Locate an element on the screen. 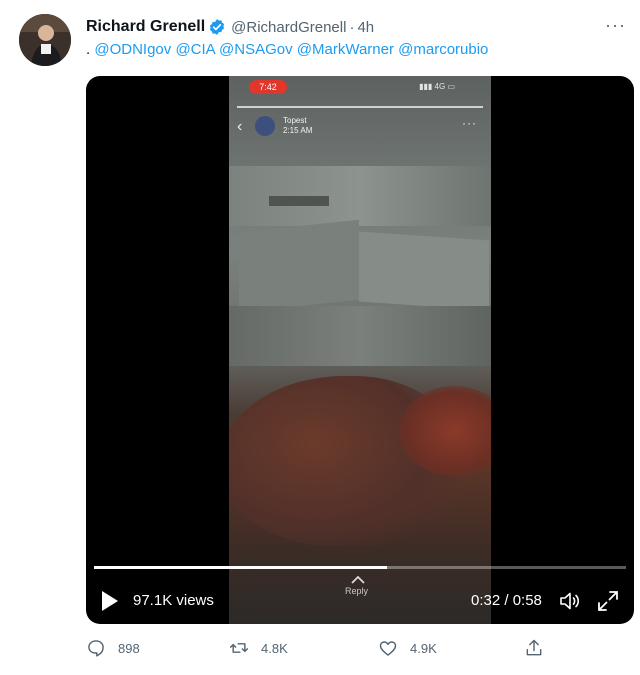  story-avatar is located at coordinates (265, 126).